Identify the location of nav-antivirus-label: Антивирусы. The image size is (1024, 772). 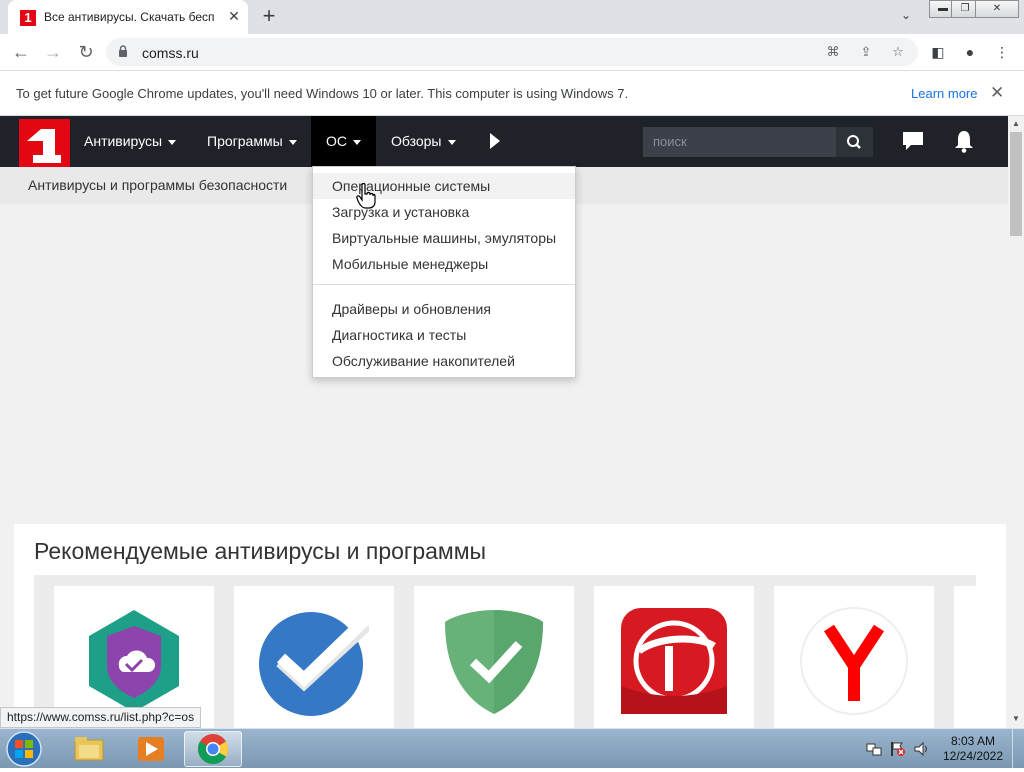
(123, 141).